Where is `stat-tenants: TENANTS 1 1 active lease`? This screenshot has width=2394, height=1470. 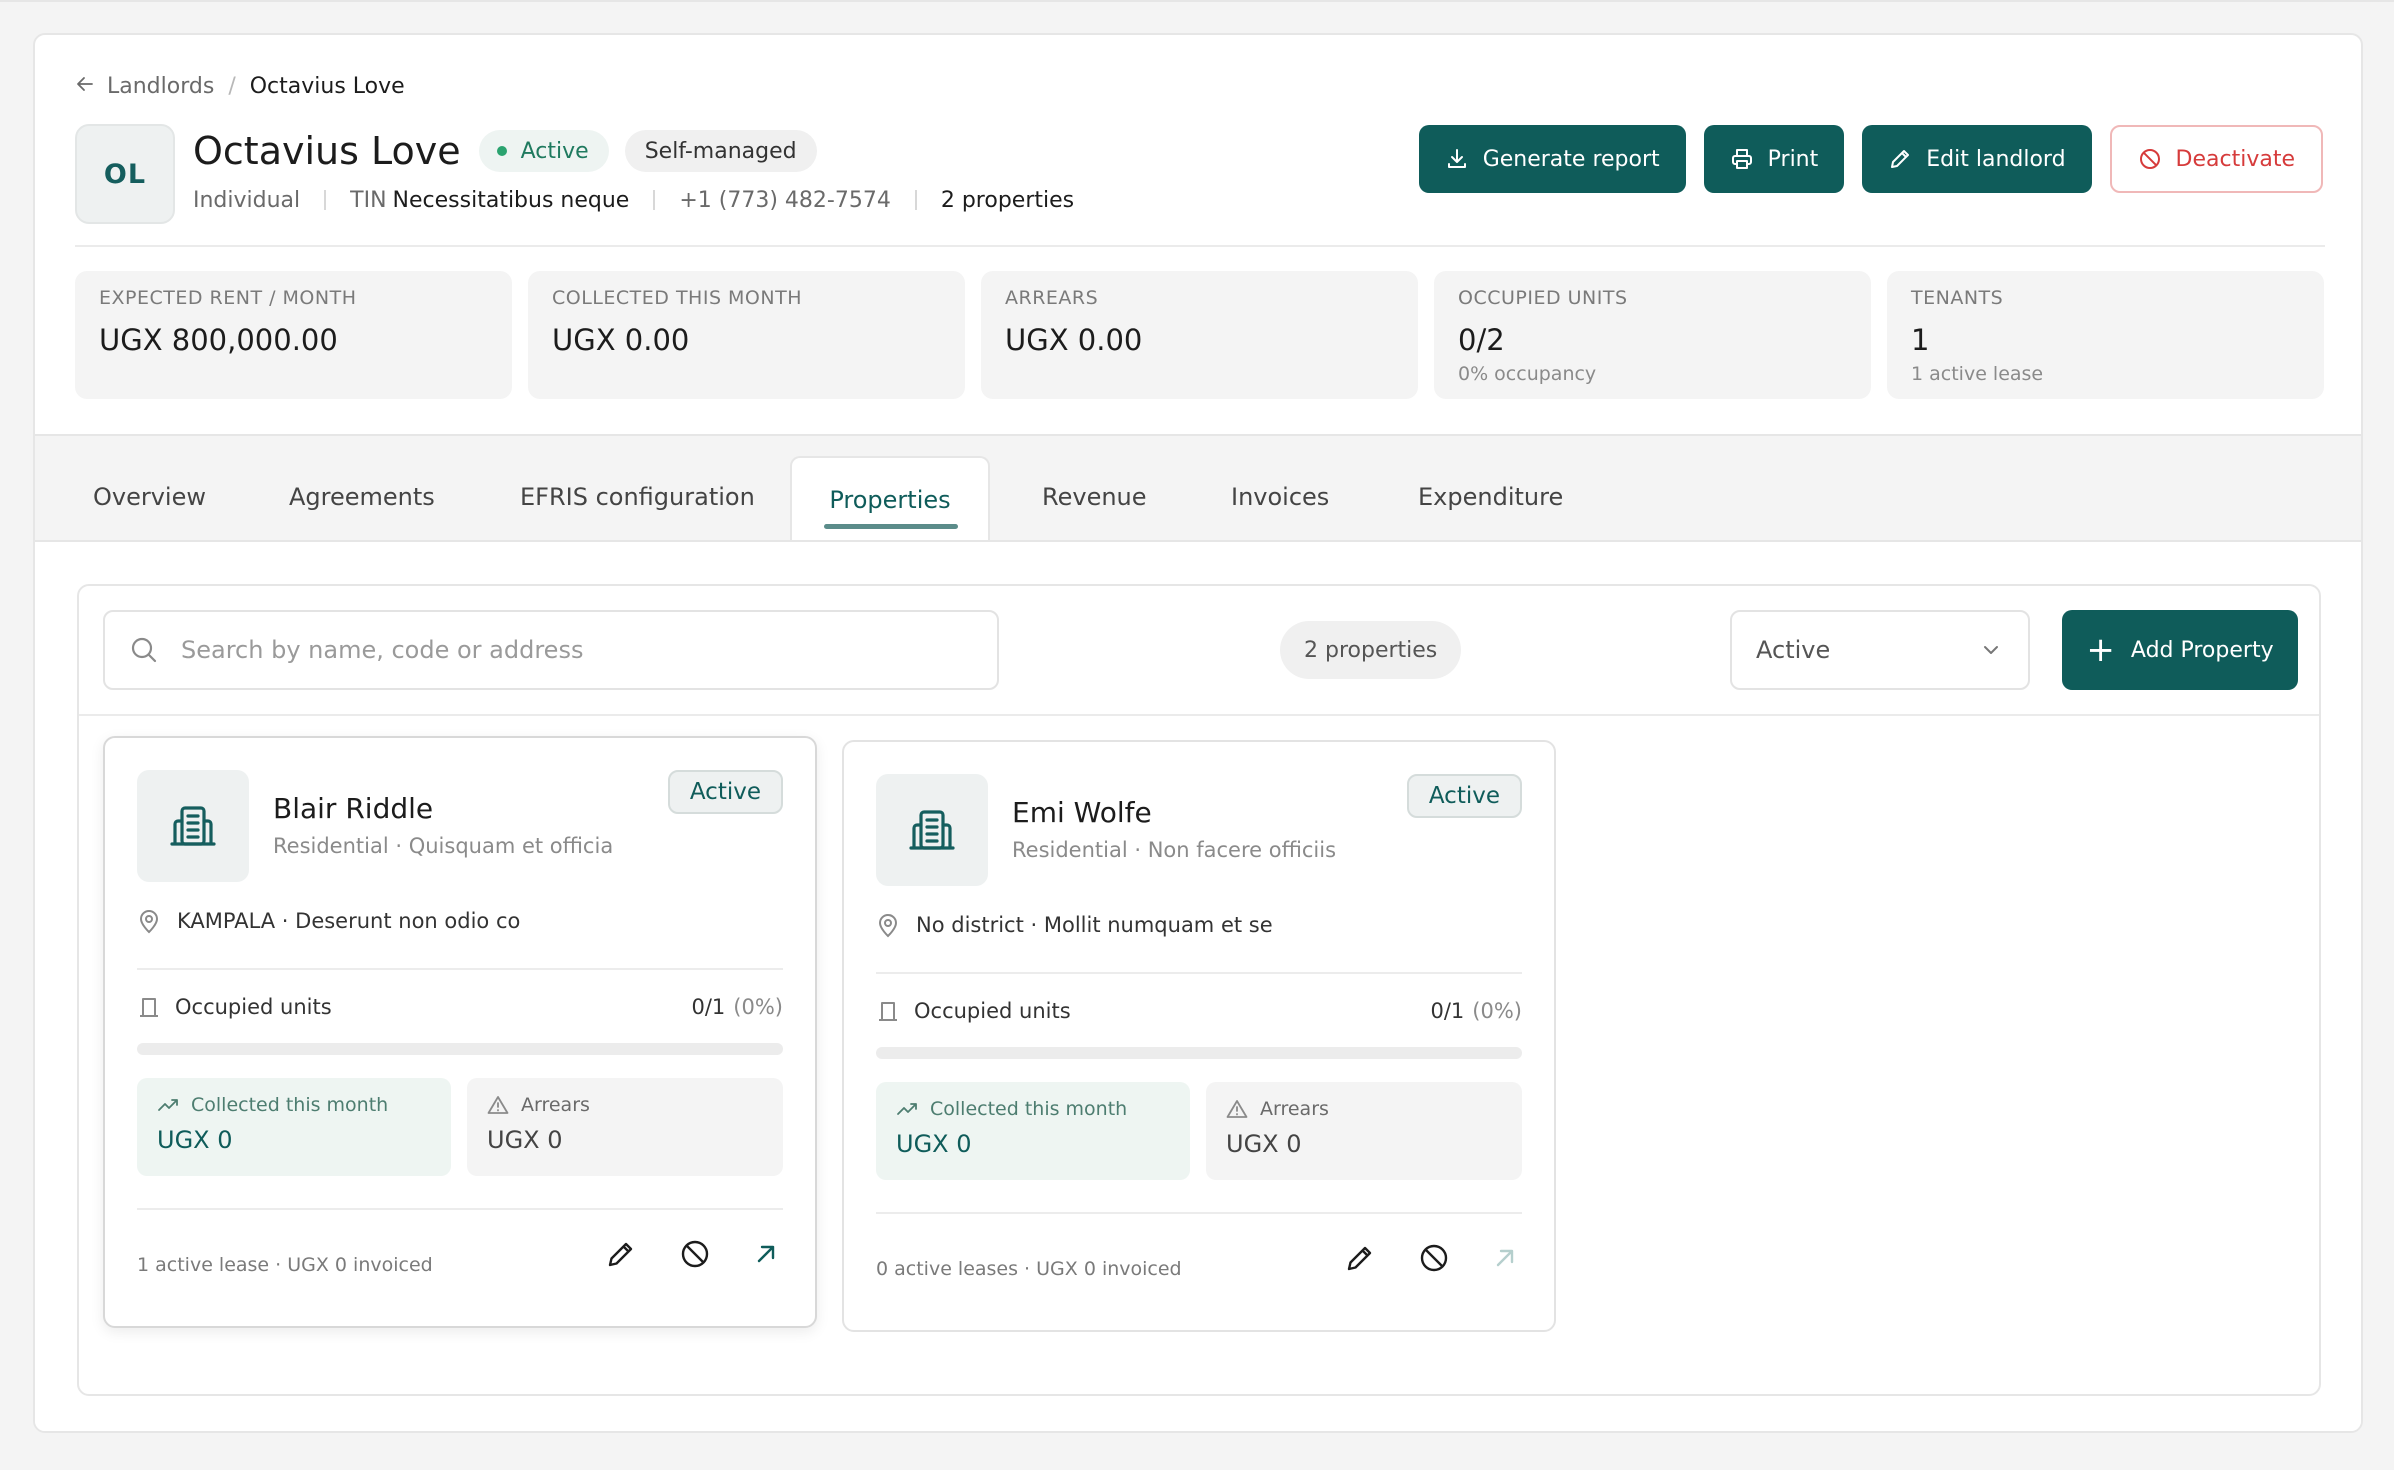
stat-tenants: TENANTS 1 1 active lease is located at coordinates (2105, 335).